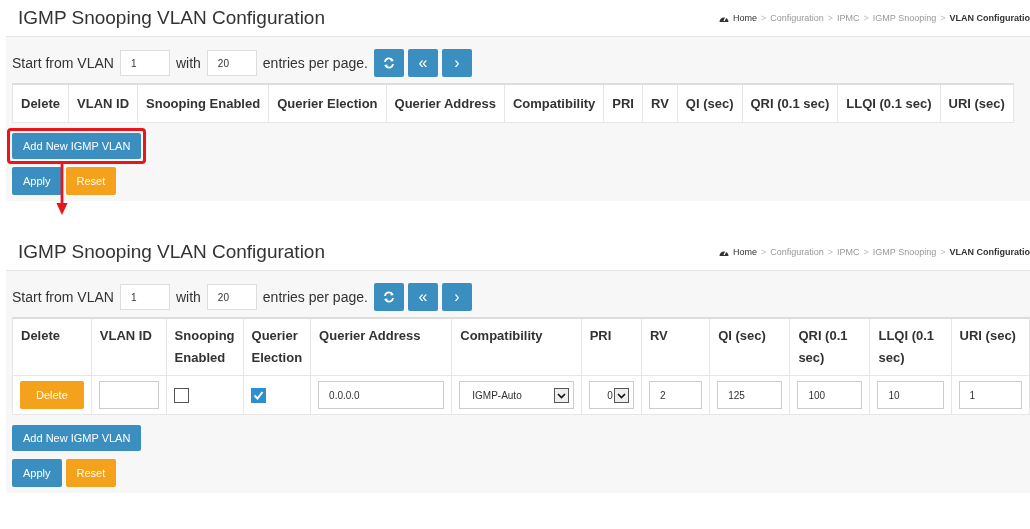 The width and height of the screenshot is (1030, 529). Describe the element at coordinates (830, 395) in the screenshot. I see `input-field: 100` at that location.